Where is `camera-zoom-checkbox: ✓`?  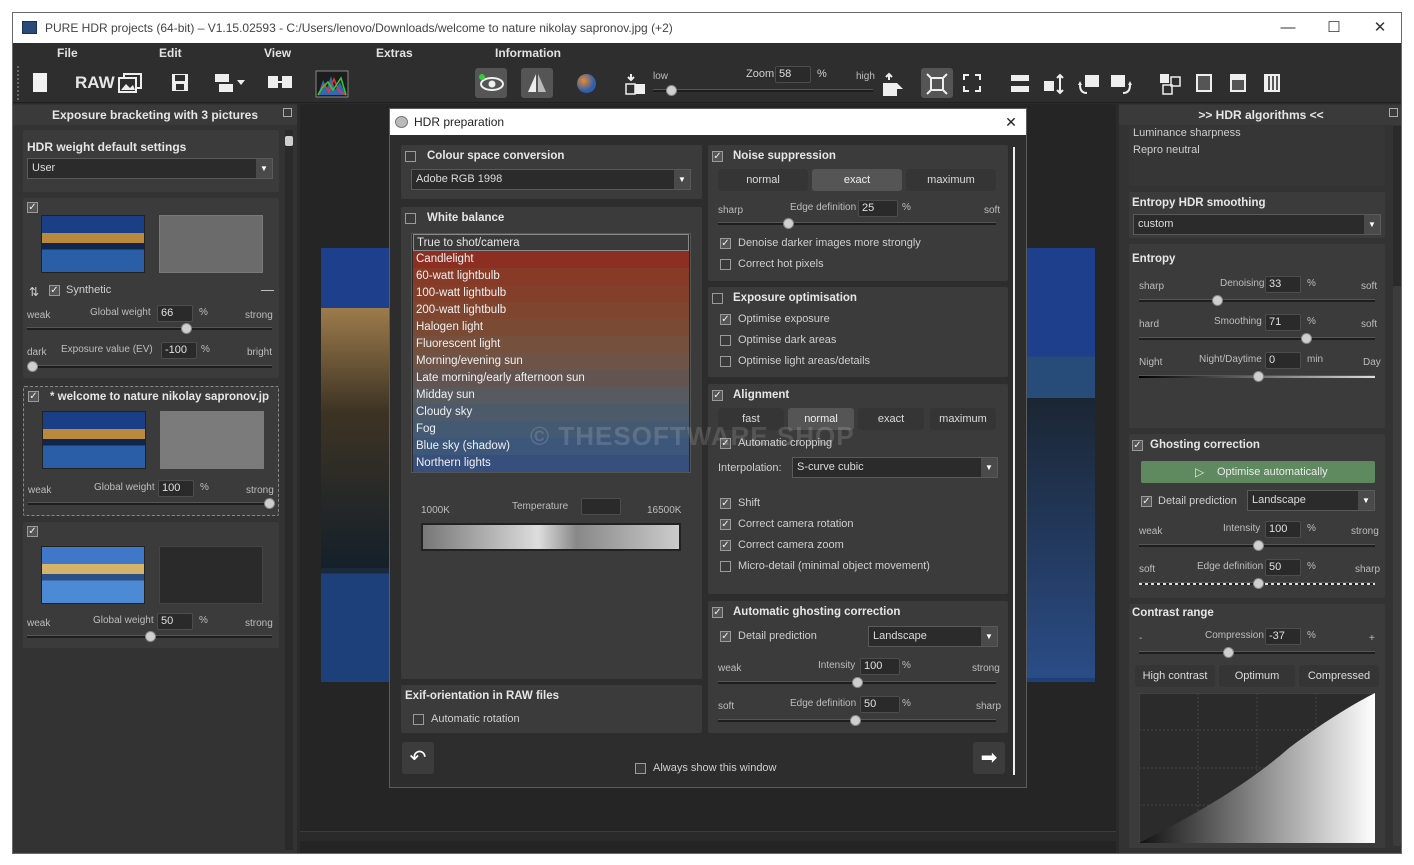 camera-zoom-checkbox: ✓ is located at coordinates (725, 545).